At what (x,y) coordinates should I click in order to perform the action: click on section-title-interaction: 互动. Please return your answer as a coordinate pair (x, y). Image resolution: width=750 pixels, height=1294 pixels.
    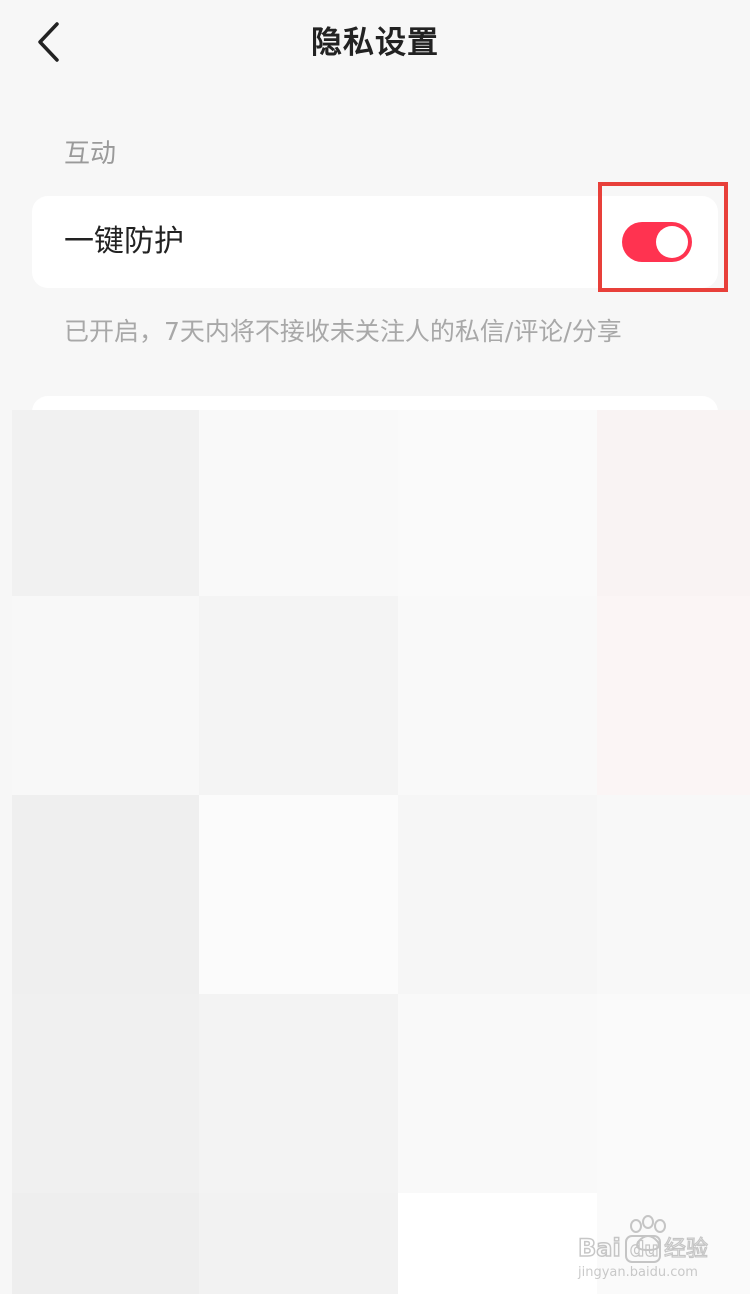
    Looking at the image, I should click on (90, 154).